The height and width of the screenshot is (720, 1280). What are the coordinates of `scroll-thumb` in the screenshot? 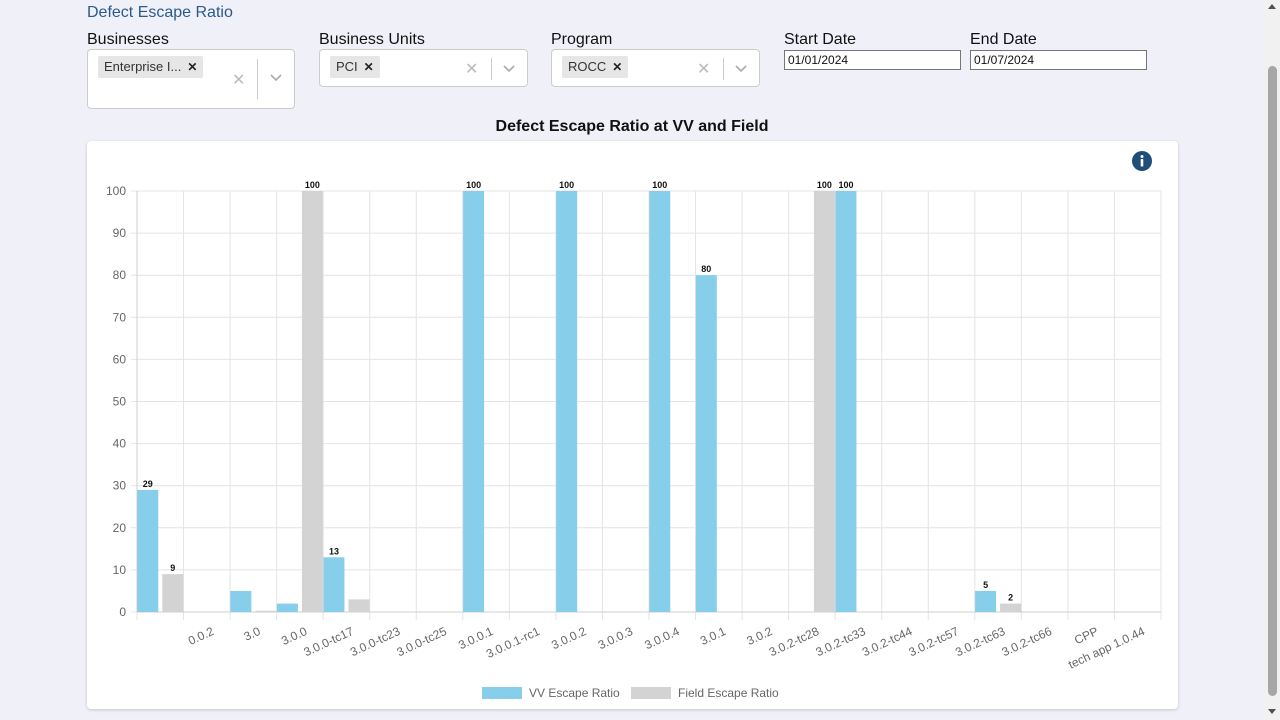 It's located at (1272, 381).